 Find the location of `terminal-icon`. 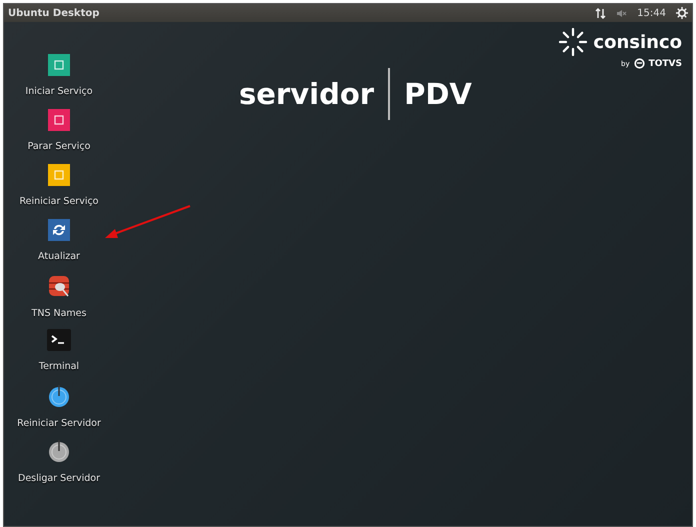

terminal-icon is located at coordinates (59, 340).